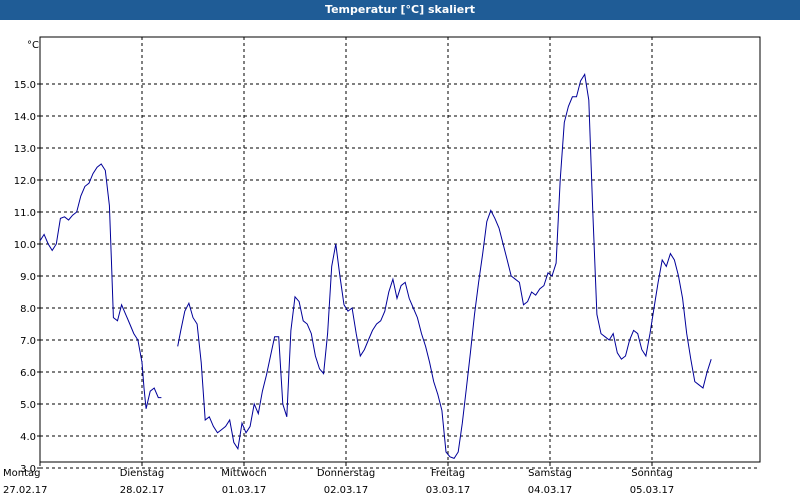 The width and height of the screenshot is (800, 500). What do you see at coordinates (28, 437) in the screenshot?
I see `y-tick-label: 4.0` at bounding box center [28, 437].